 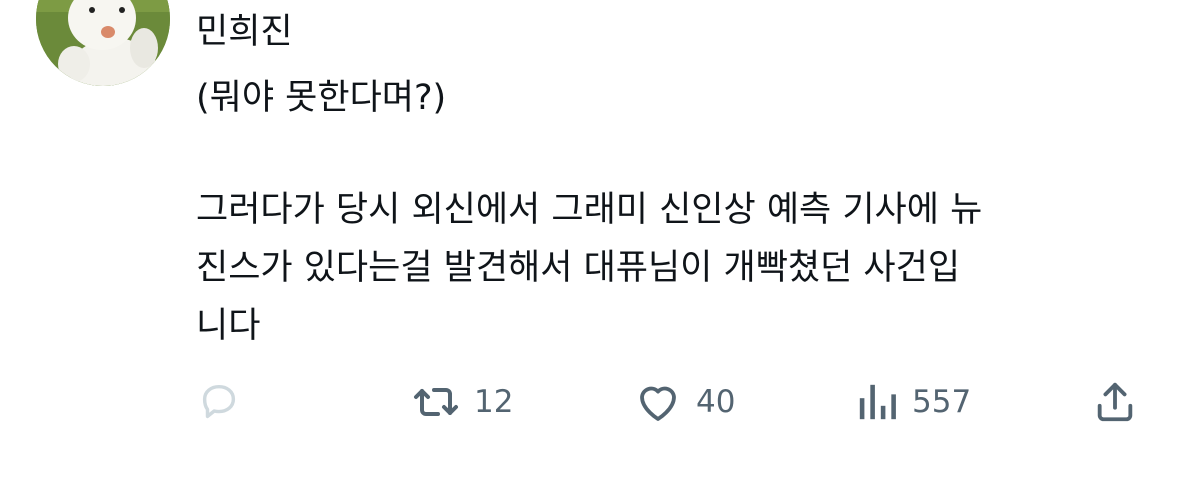 I want to click on retweet-icon, so click(x=436, y=402).